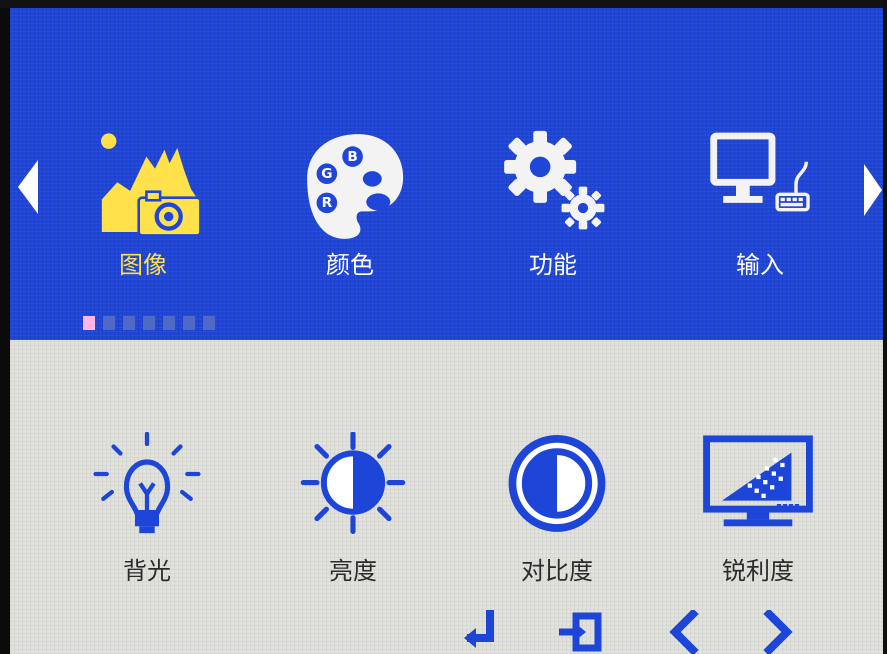 The height and width of the screenshot is (654, 887). I want to click on next-setting-button, so click(776, 632).